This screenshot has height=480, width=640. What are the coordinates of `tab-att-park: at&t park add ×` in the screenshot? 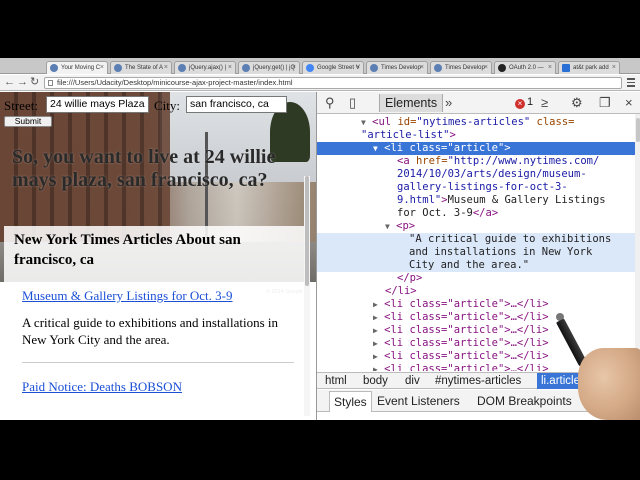 It's located at (589, 67).